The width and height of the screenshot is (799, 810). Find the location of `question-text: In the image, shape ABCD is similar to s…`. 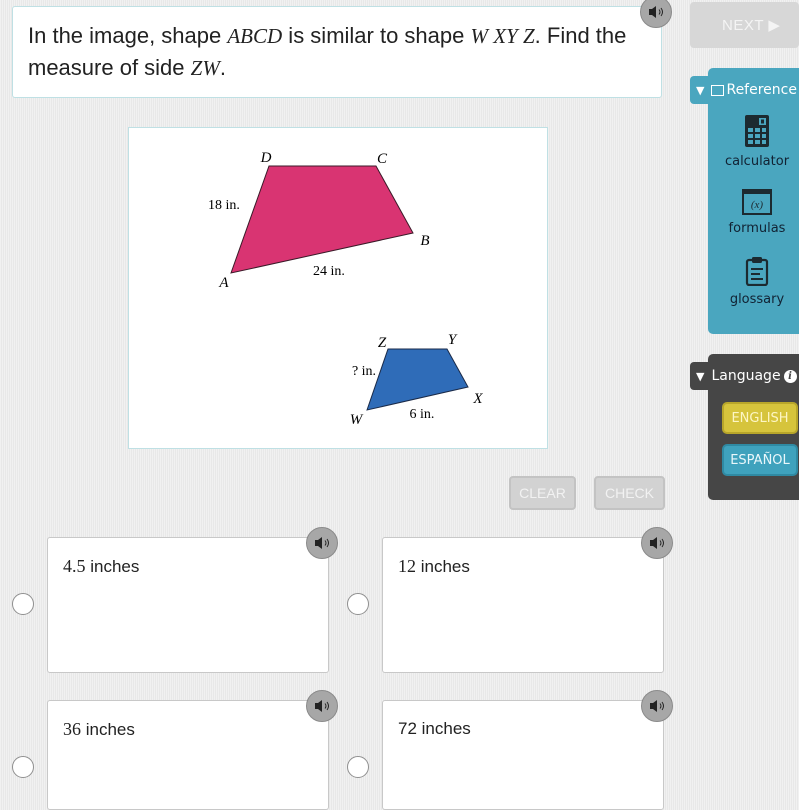

question-text: In the image, shape ABCD is similar to s… is located at coordinates (338, 52).